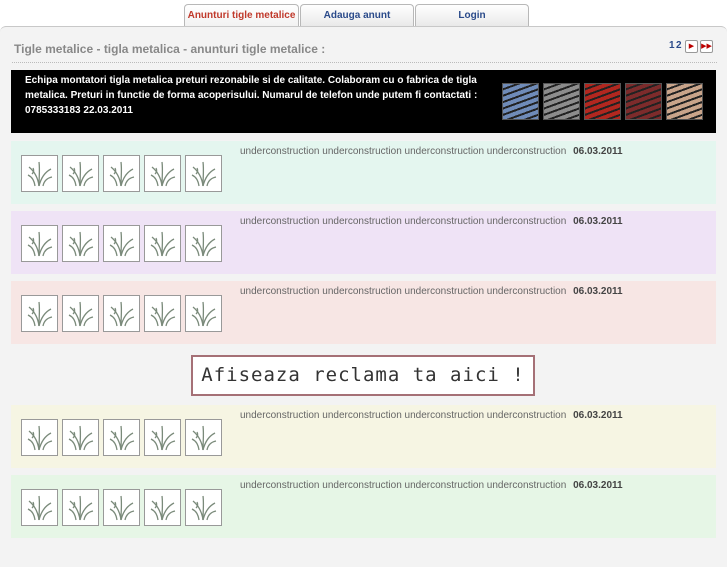 The image size is (727, 567). I want to click on roof-photo-site, so click(684, 101).